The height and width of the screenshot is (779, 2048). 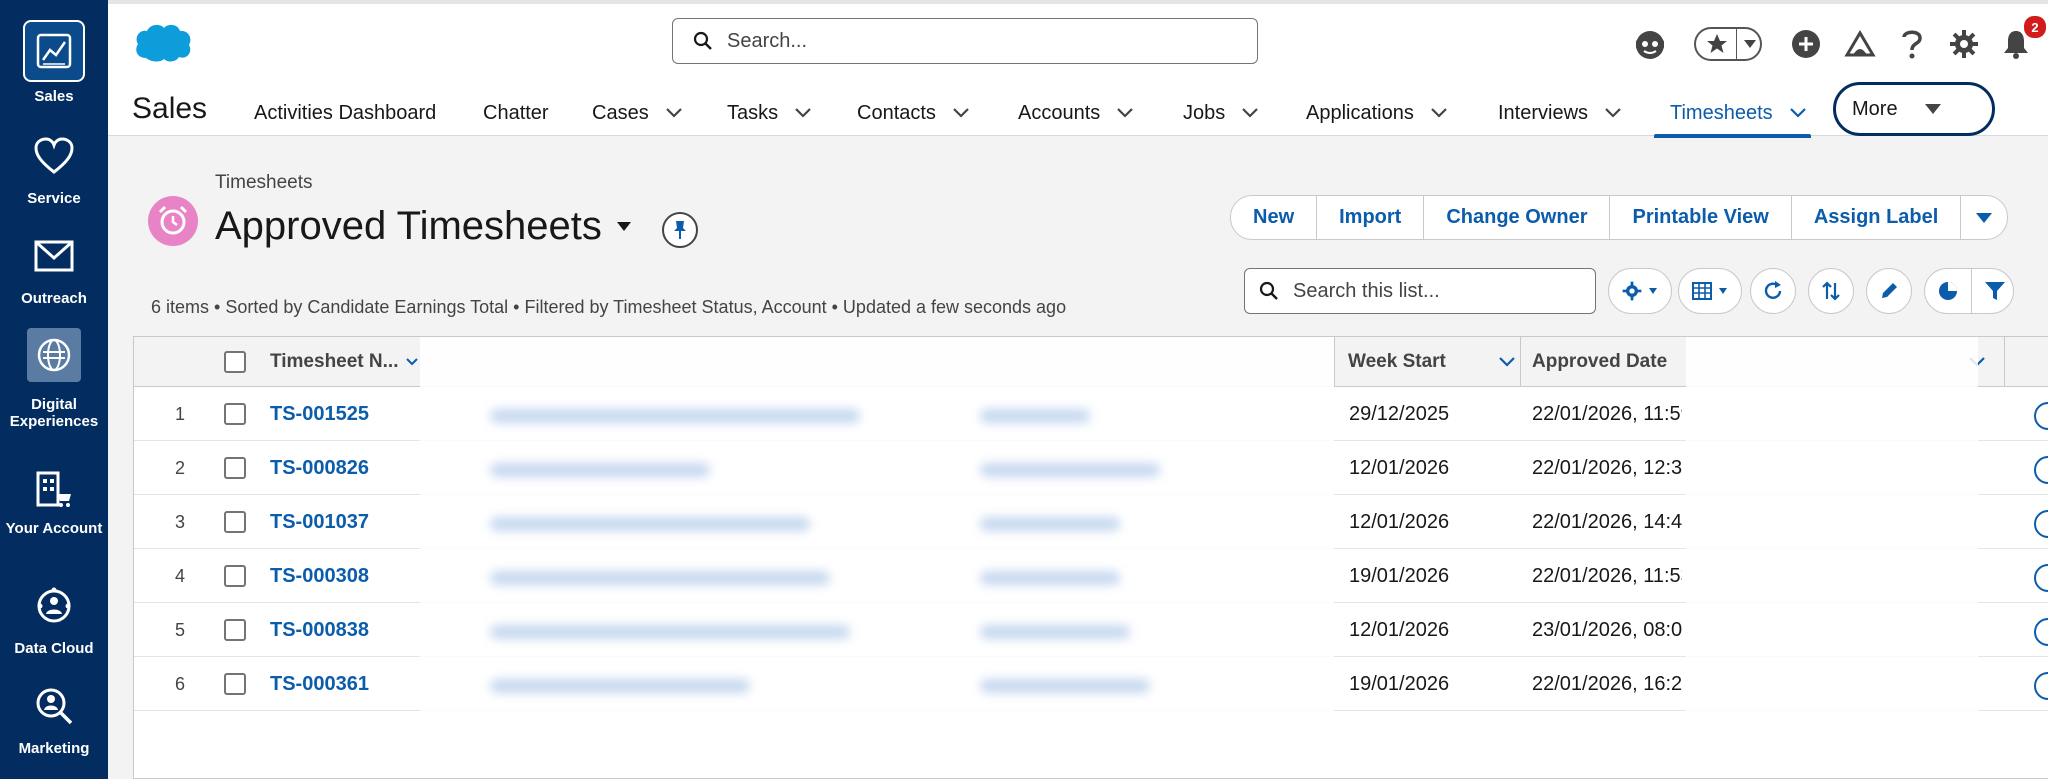 I want to click on new-button: New, so click(x=1274, y=217).